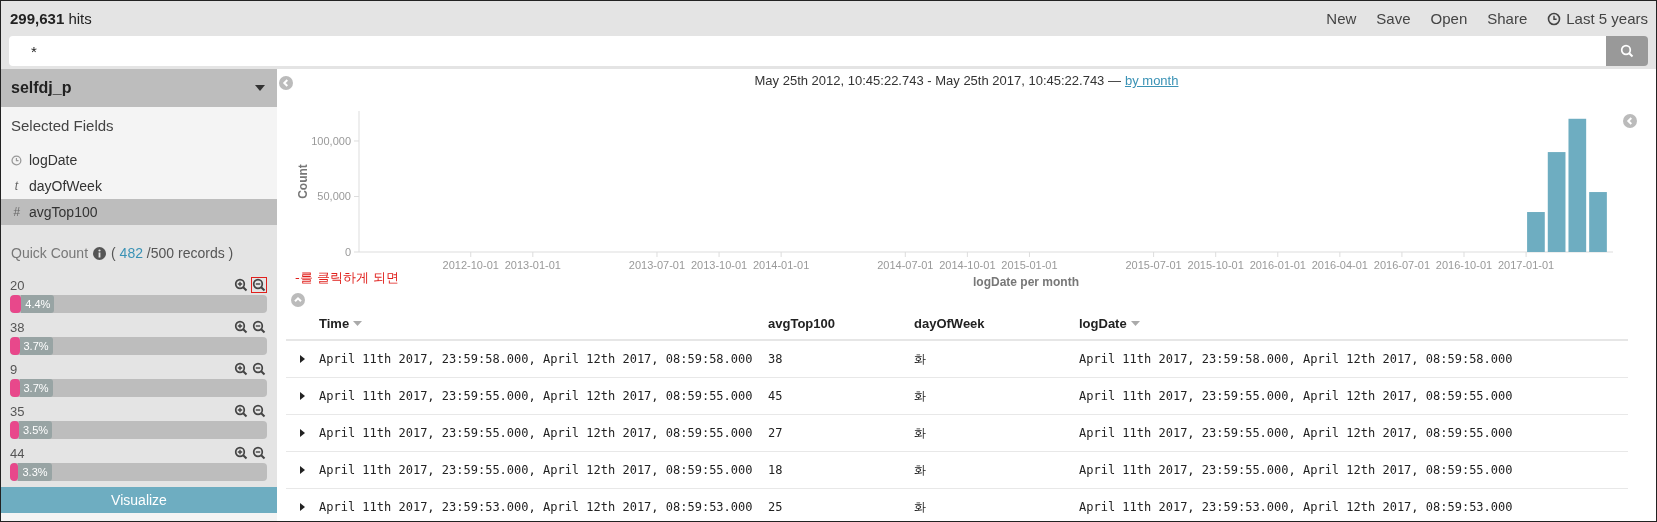 This screenshot has width=1657, height=522. What do you see at coordinates (937, 80) in the screenshot?
I see `date-range: May 25th 2012, 10:45:22.743 - May 25th 2017, 10:45:22.743 —` at bounding box center [937, 80].